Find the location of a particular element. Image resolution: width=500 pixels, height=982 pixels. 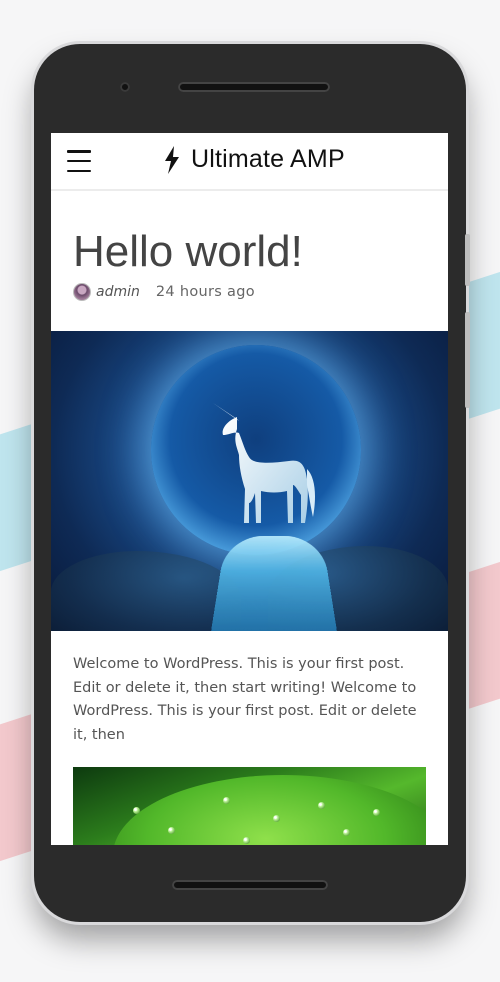

home-button-bar is located at coordinates (250, 885).